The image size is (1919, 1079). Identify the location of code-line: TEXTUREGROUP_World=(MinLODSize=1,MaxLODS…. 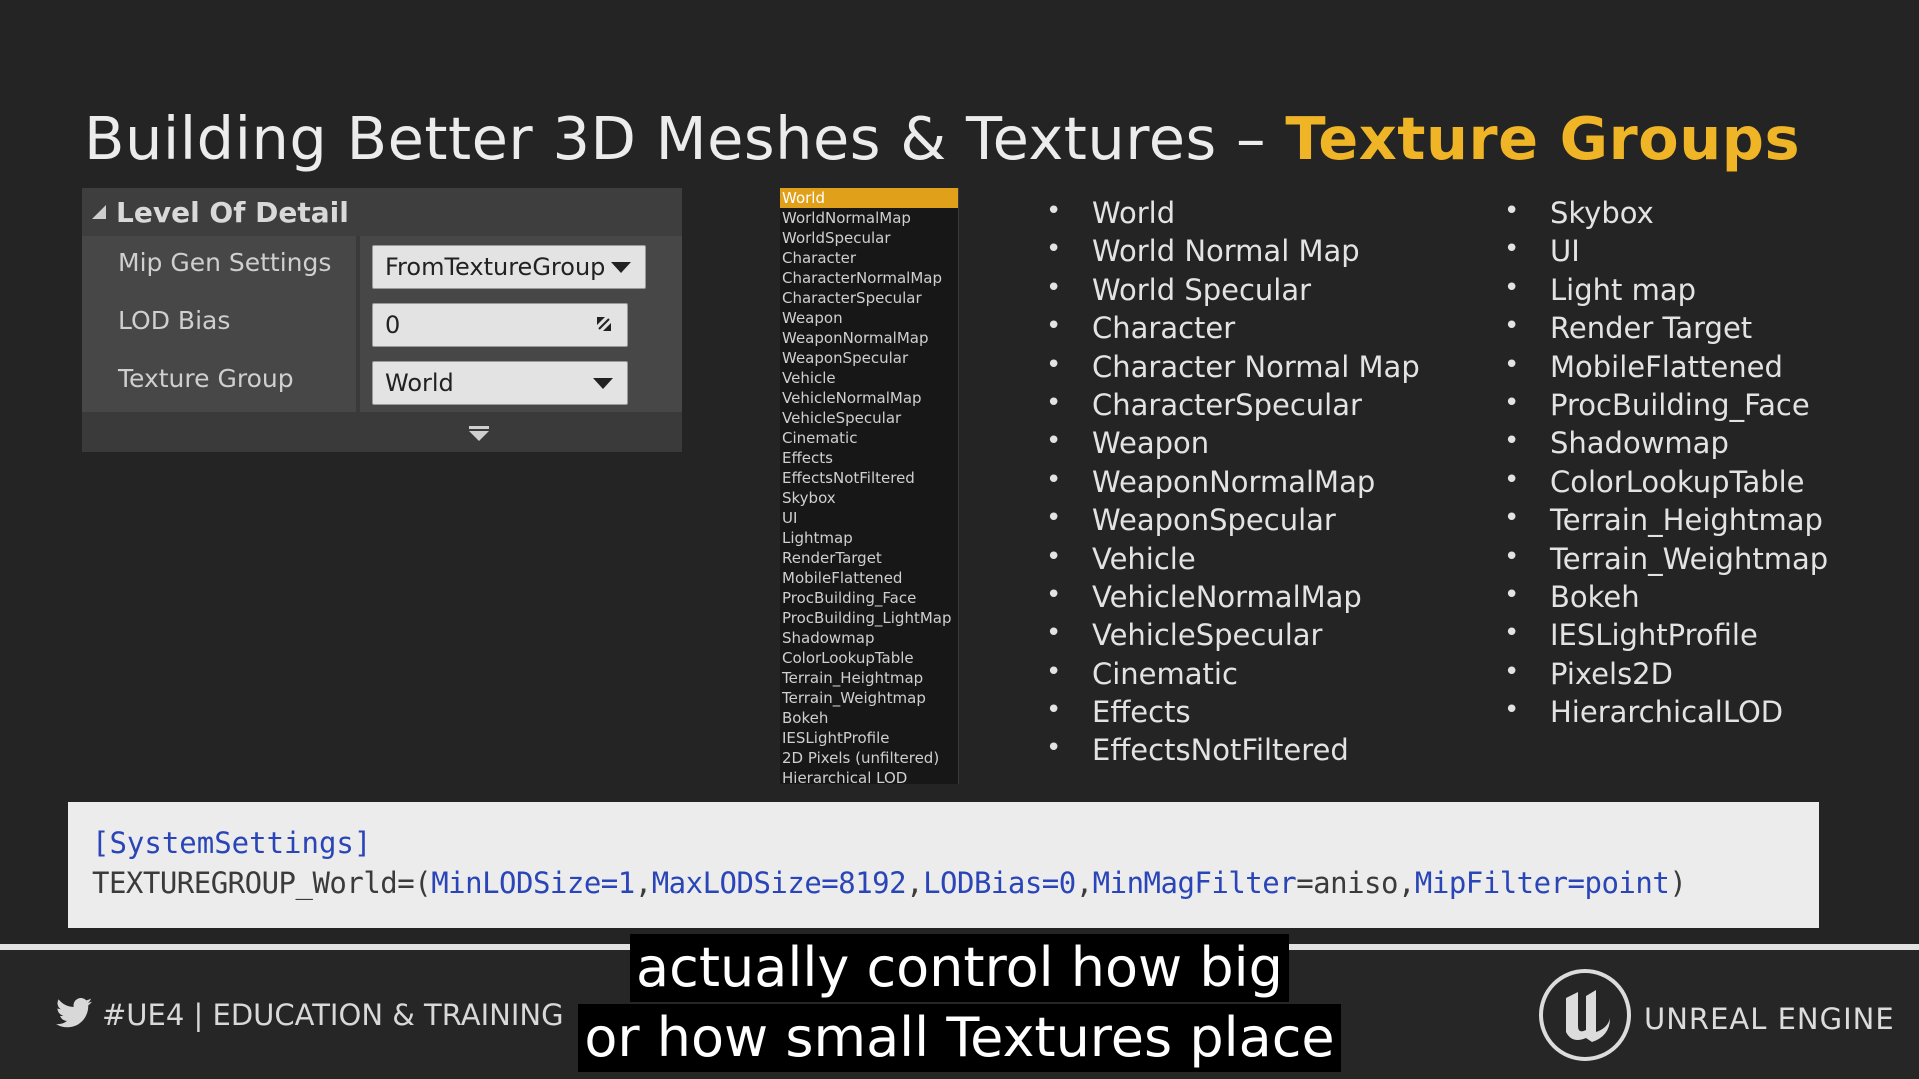
(955, 886).